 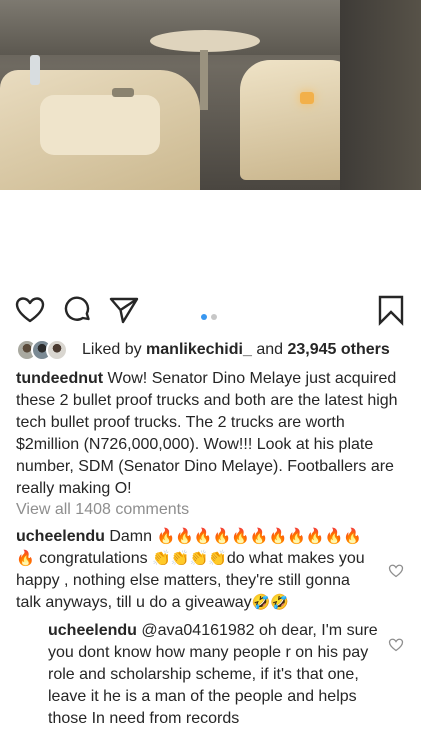 What do you see at coordinates (124, 310) in the screenshot?
I see `paper-plane-icon` at bounding box center [124, 310].